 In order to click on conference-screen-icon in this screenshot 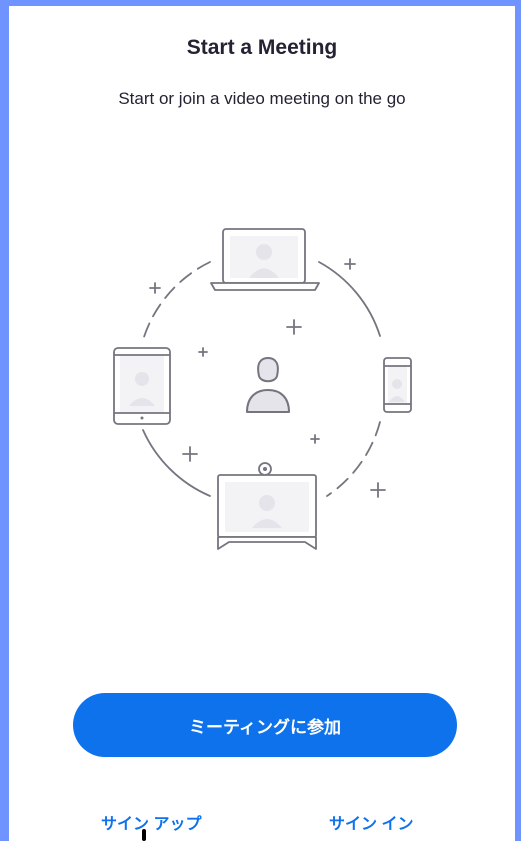, I will do `click(267, 506)`.